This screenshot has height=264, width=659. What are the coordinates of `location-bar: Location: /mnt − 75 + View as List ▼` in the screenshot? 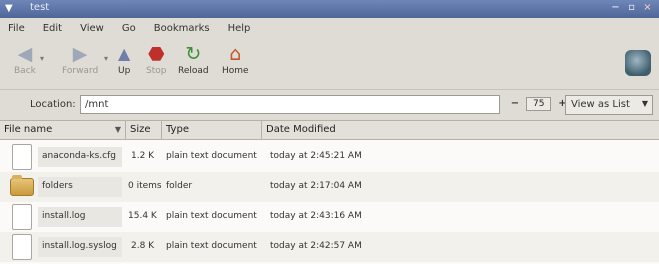 It's located at (329, 105).